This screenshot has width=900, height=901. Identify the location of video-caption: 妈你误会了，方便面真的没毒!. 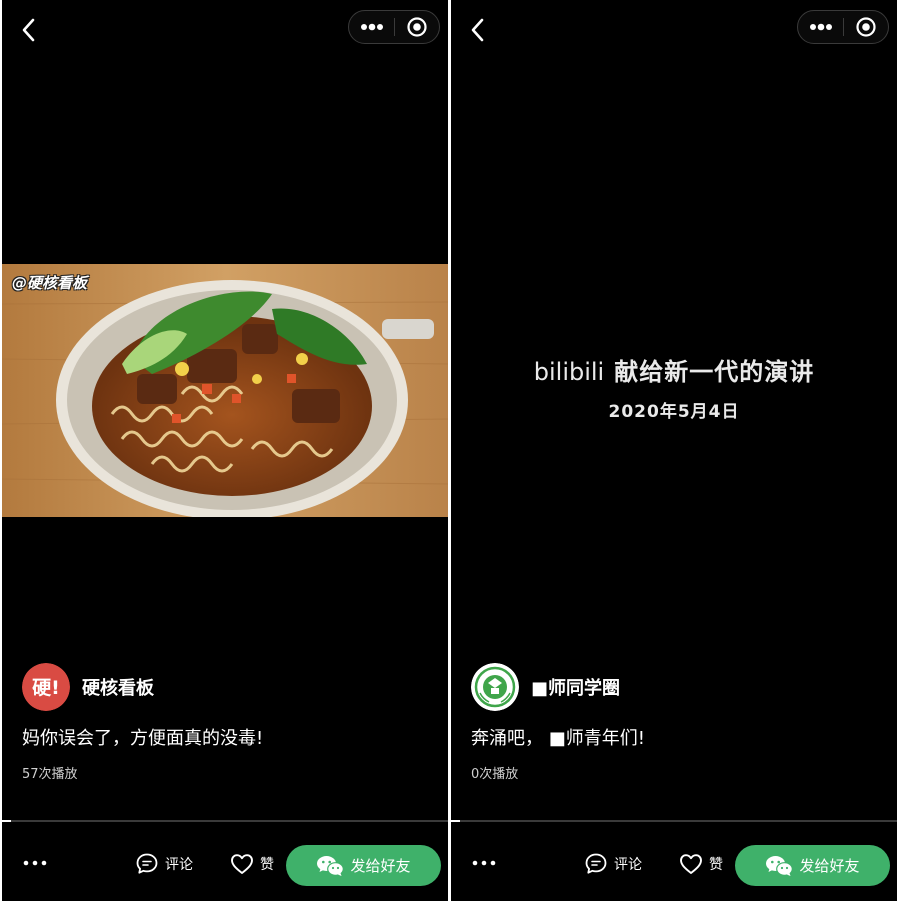
(143, 738).